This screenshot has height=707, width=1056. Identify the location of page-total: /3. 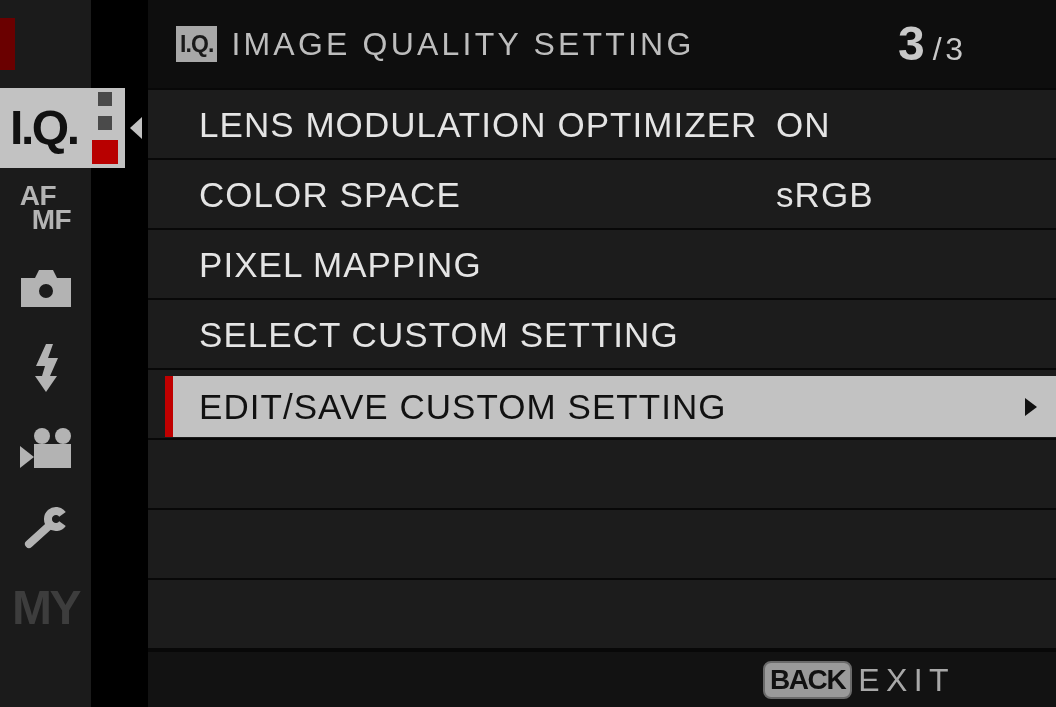
(949, 49).